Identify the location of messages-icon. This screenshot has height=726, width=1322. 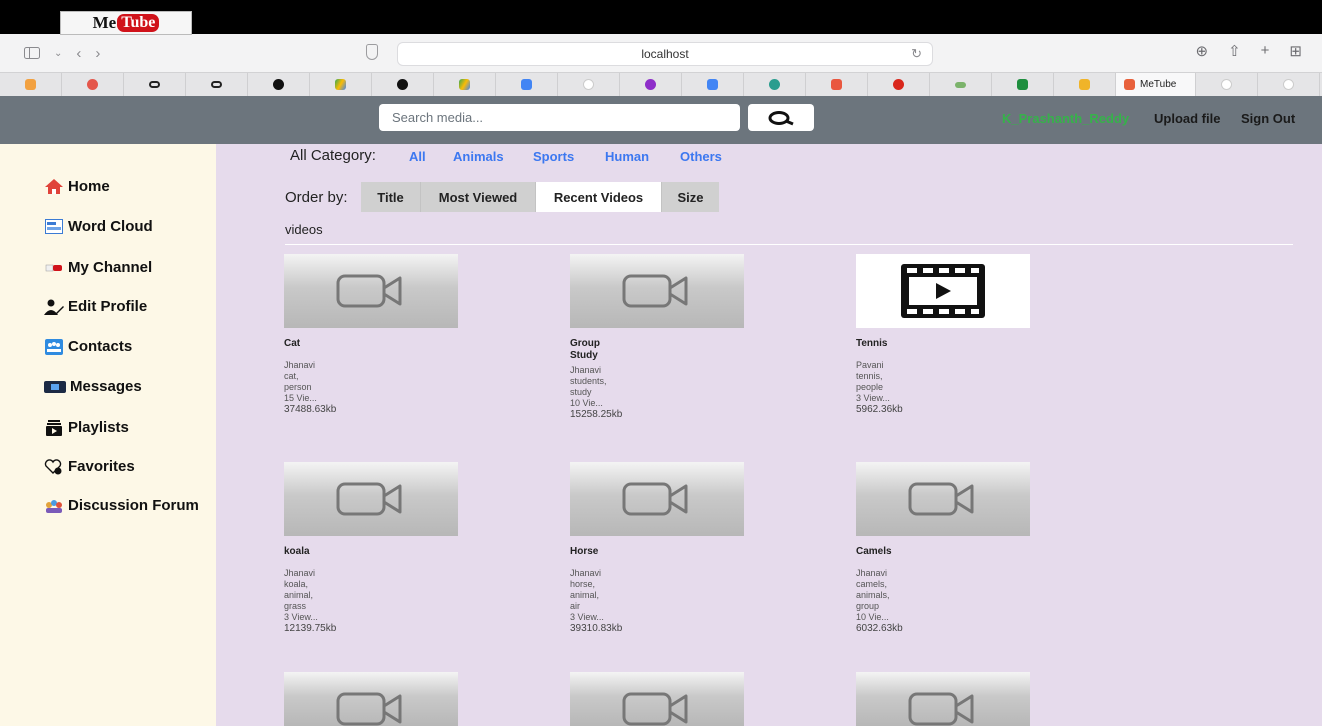
(55, 387).